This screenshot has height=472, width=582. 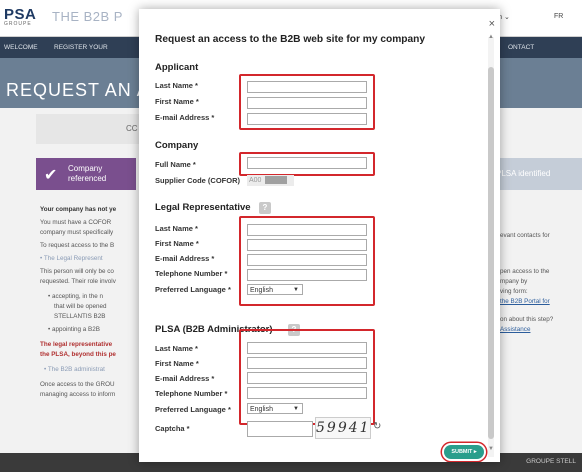 I want to click on page-title: REQUEST AN A, so click(x=78, y=90).